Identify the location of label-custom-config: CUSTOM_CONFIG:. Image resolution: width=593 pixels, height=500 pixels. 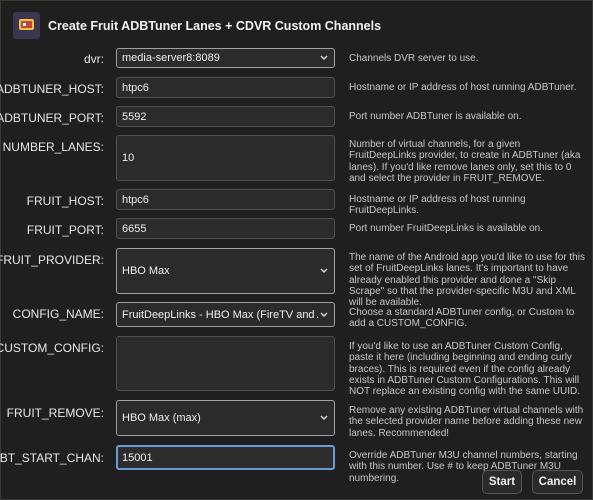
(52, 348).